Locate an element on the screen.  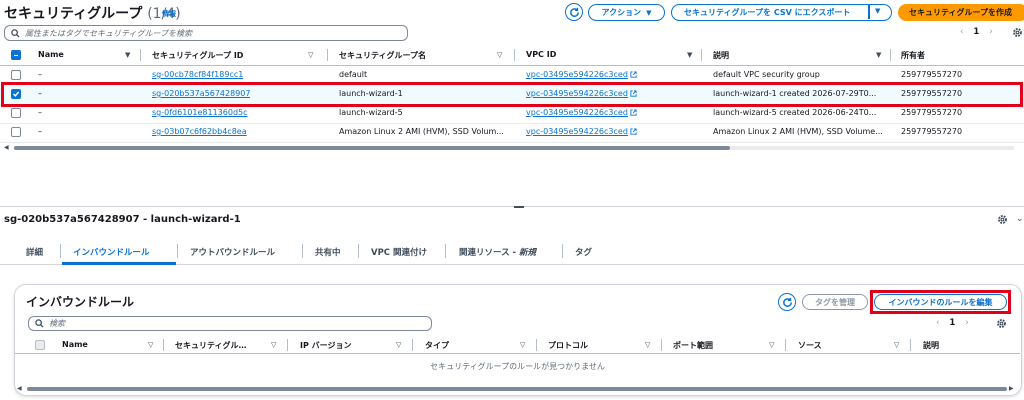
tab-inbound-rules: インバウンドルール is located at coordinates (111, 252).